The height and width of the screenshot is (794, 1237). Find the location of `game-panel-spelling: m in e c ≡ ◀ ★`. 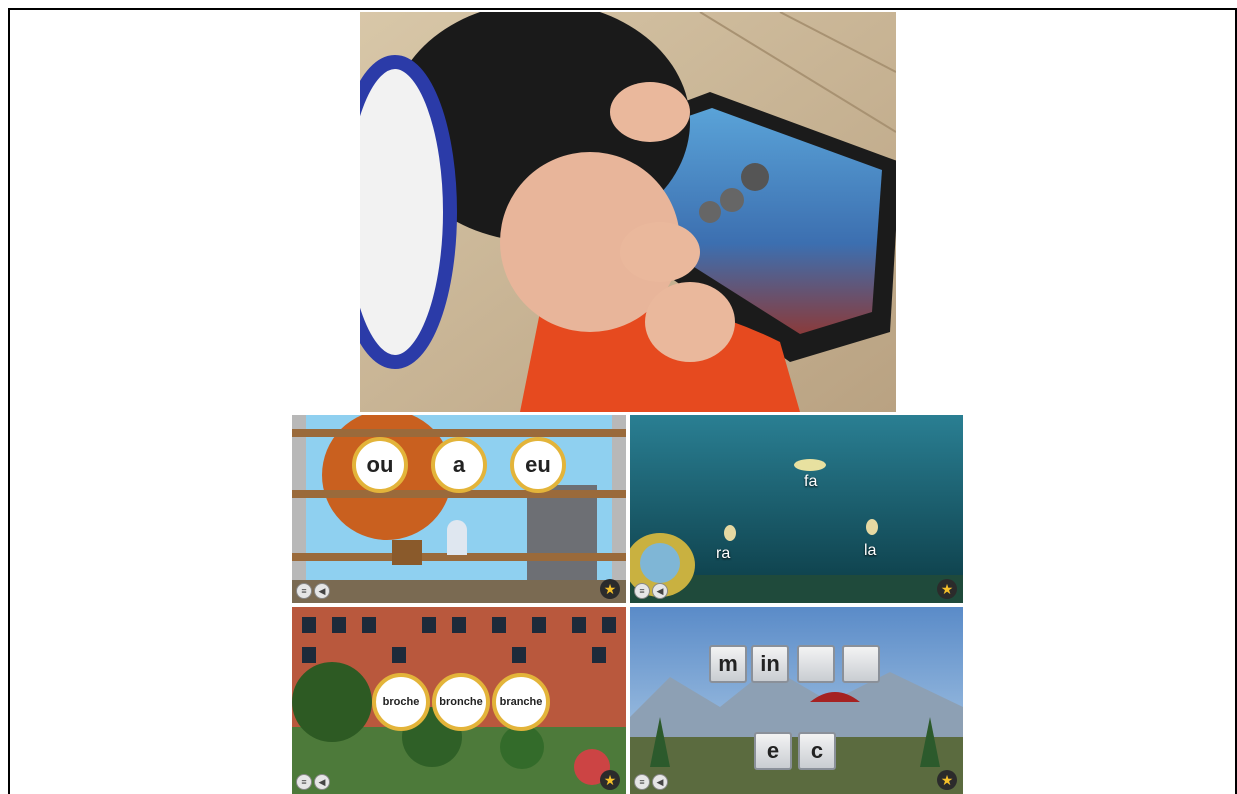

game-panel-spelling: m in e c ≡ ◀ ★ is located at coordinates (796, 700).